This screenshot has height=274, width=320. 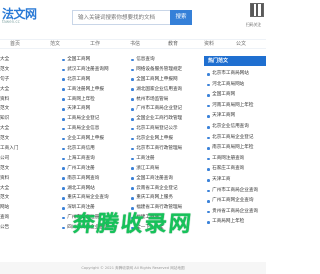 I want to click on search-button: 搜索, so click(x=181, y=17).